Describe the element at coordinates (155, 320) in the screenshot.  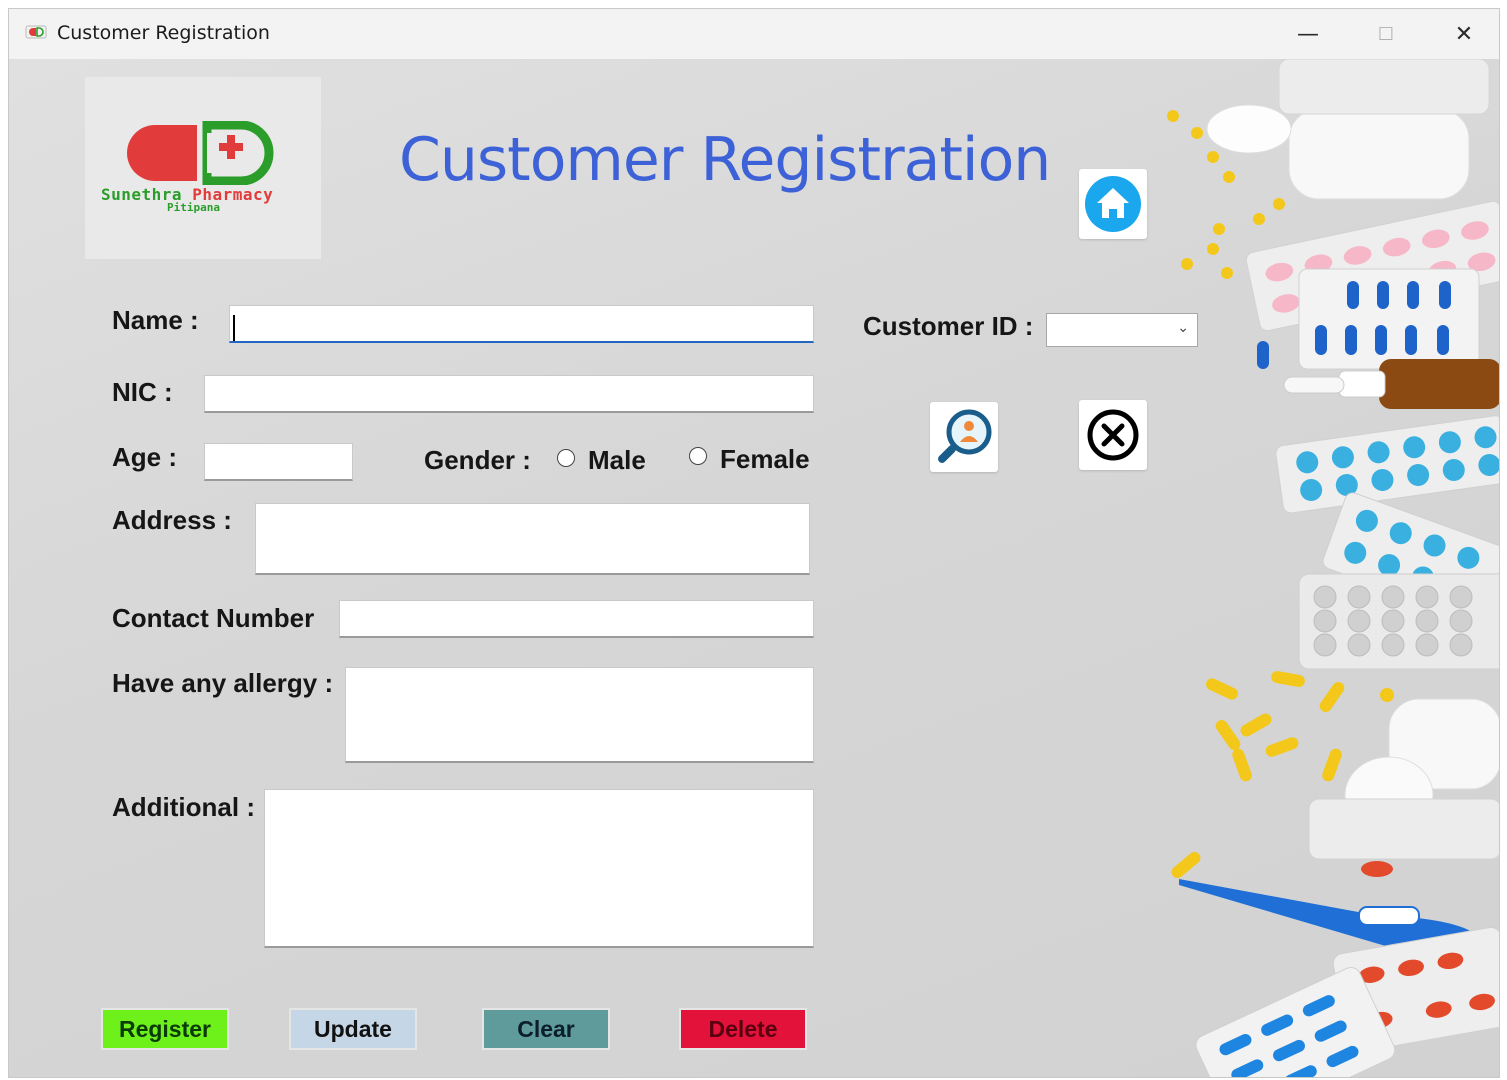
I see `name-label: Name :` at that location.